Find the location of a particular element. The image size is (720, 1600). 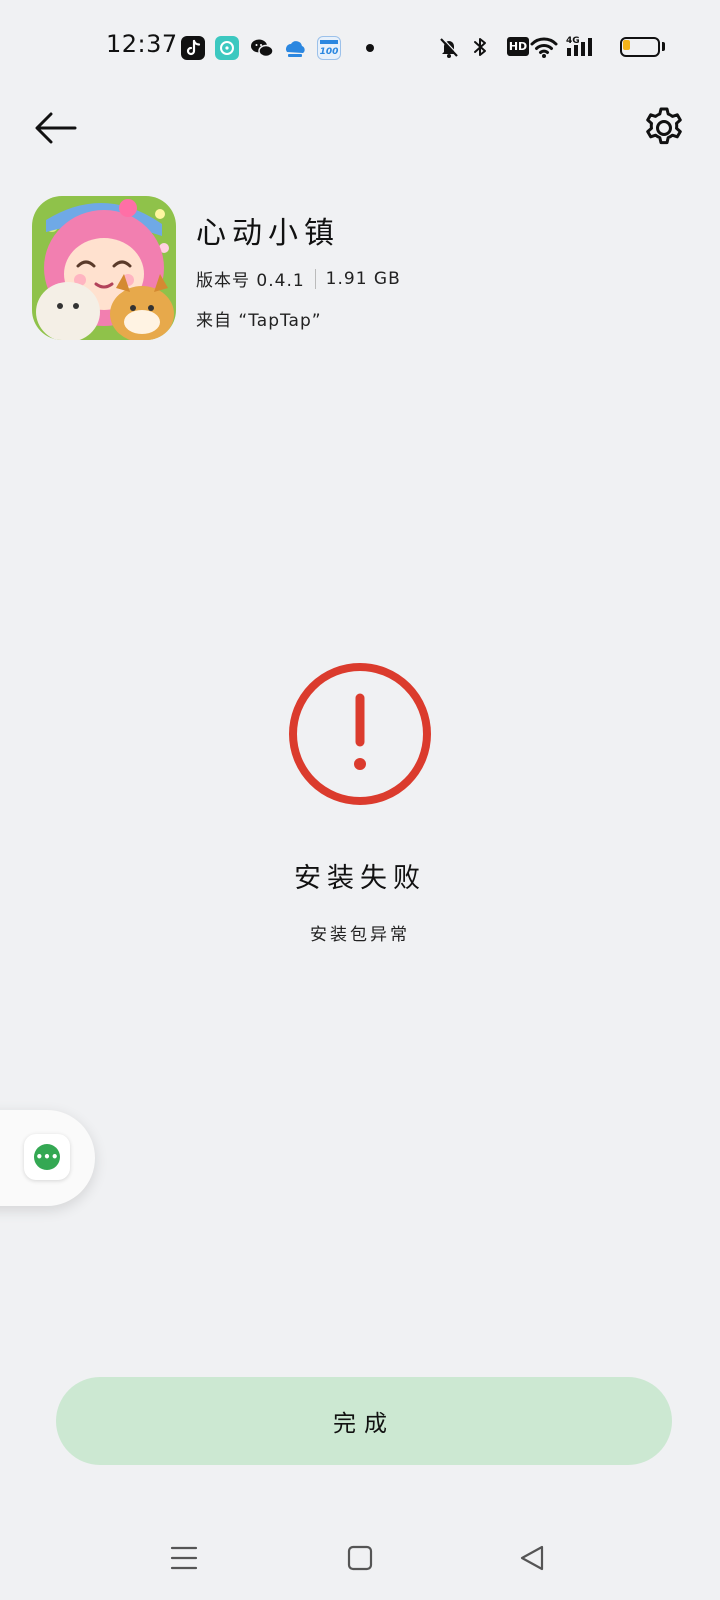

cloud-icon is located at coordinates (295, 48).